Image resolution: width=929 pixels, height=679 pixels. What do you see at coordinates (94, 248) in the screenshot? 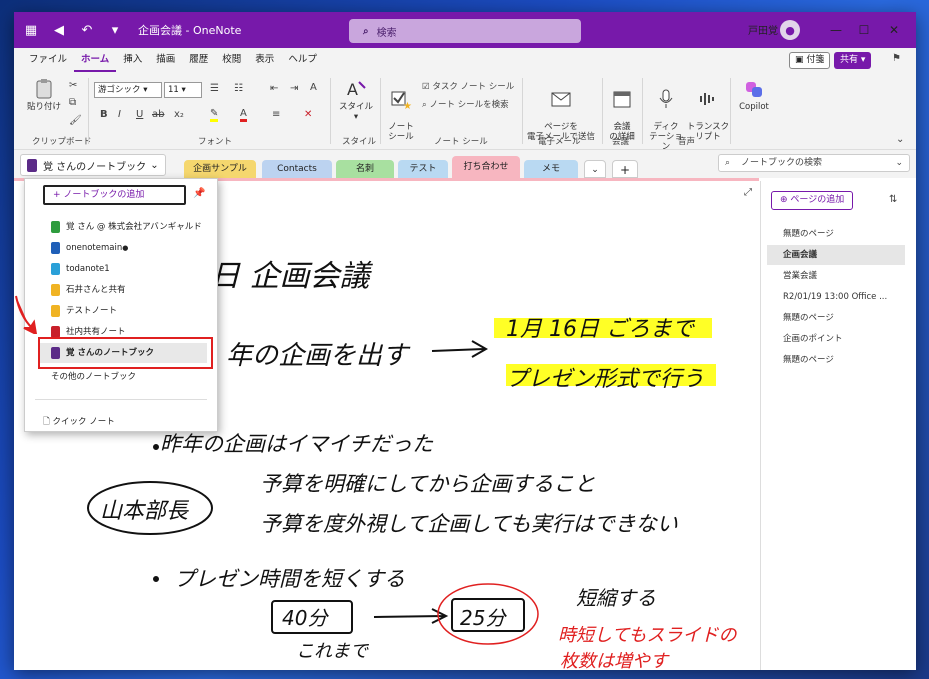
I see `notebook-item-label: onenotemain` at bounding box center [94, 248].